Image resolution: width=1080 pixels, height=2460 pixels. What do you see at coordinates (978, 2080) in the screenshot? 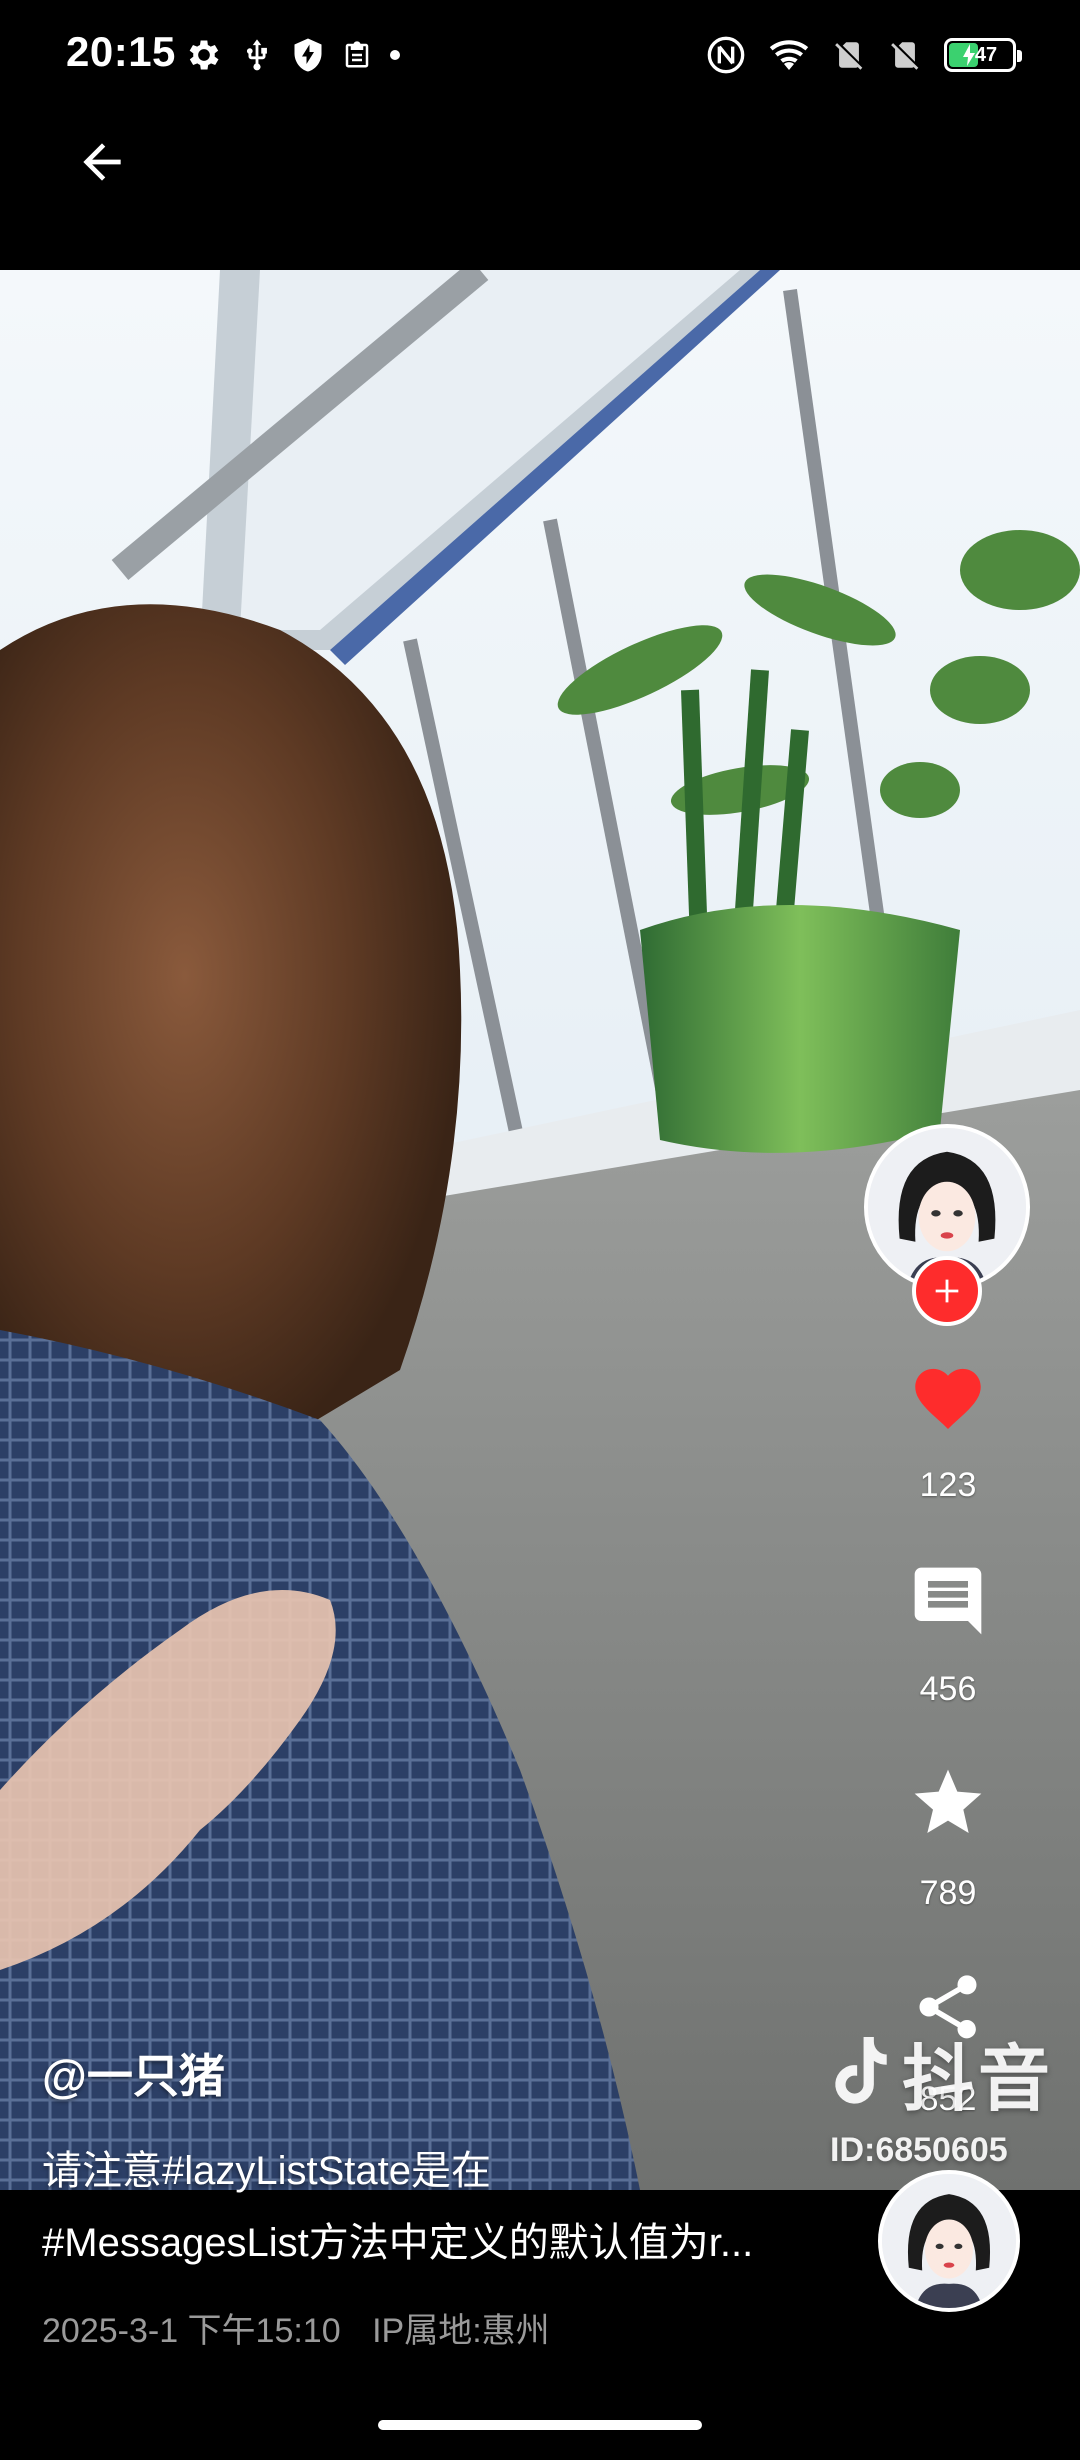
I see `watermark-brand: 抖音` at bounding box center [978, 2080].